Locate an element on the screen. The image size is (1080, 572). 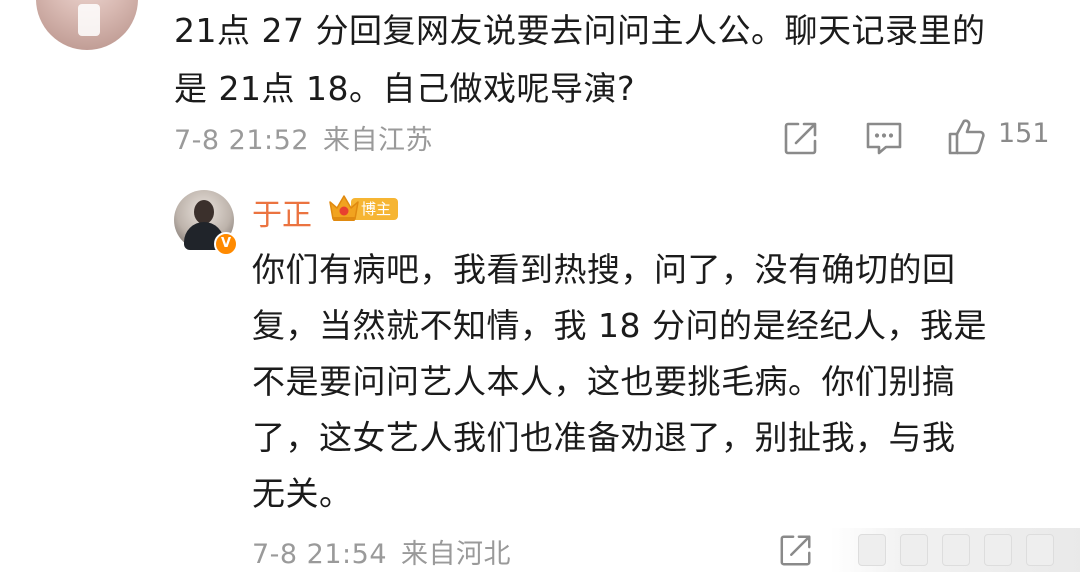
reply-share-icon is located at coordinates (796, 550).